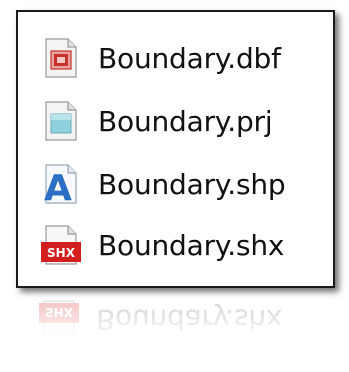 The height and width of the screenshot is (372, 349). I want to click on shx-reflection-name: Boundary.shx, so click(189, 320).